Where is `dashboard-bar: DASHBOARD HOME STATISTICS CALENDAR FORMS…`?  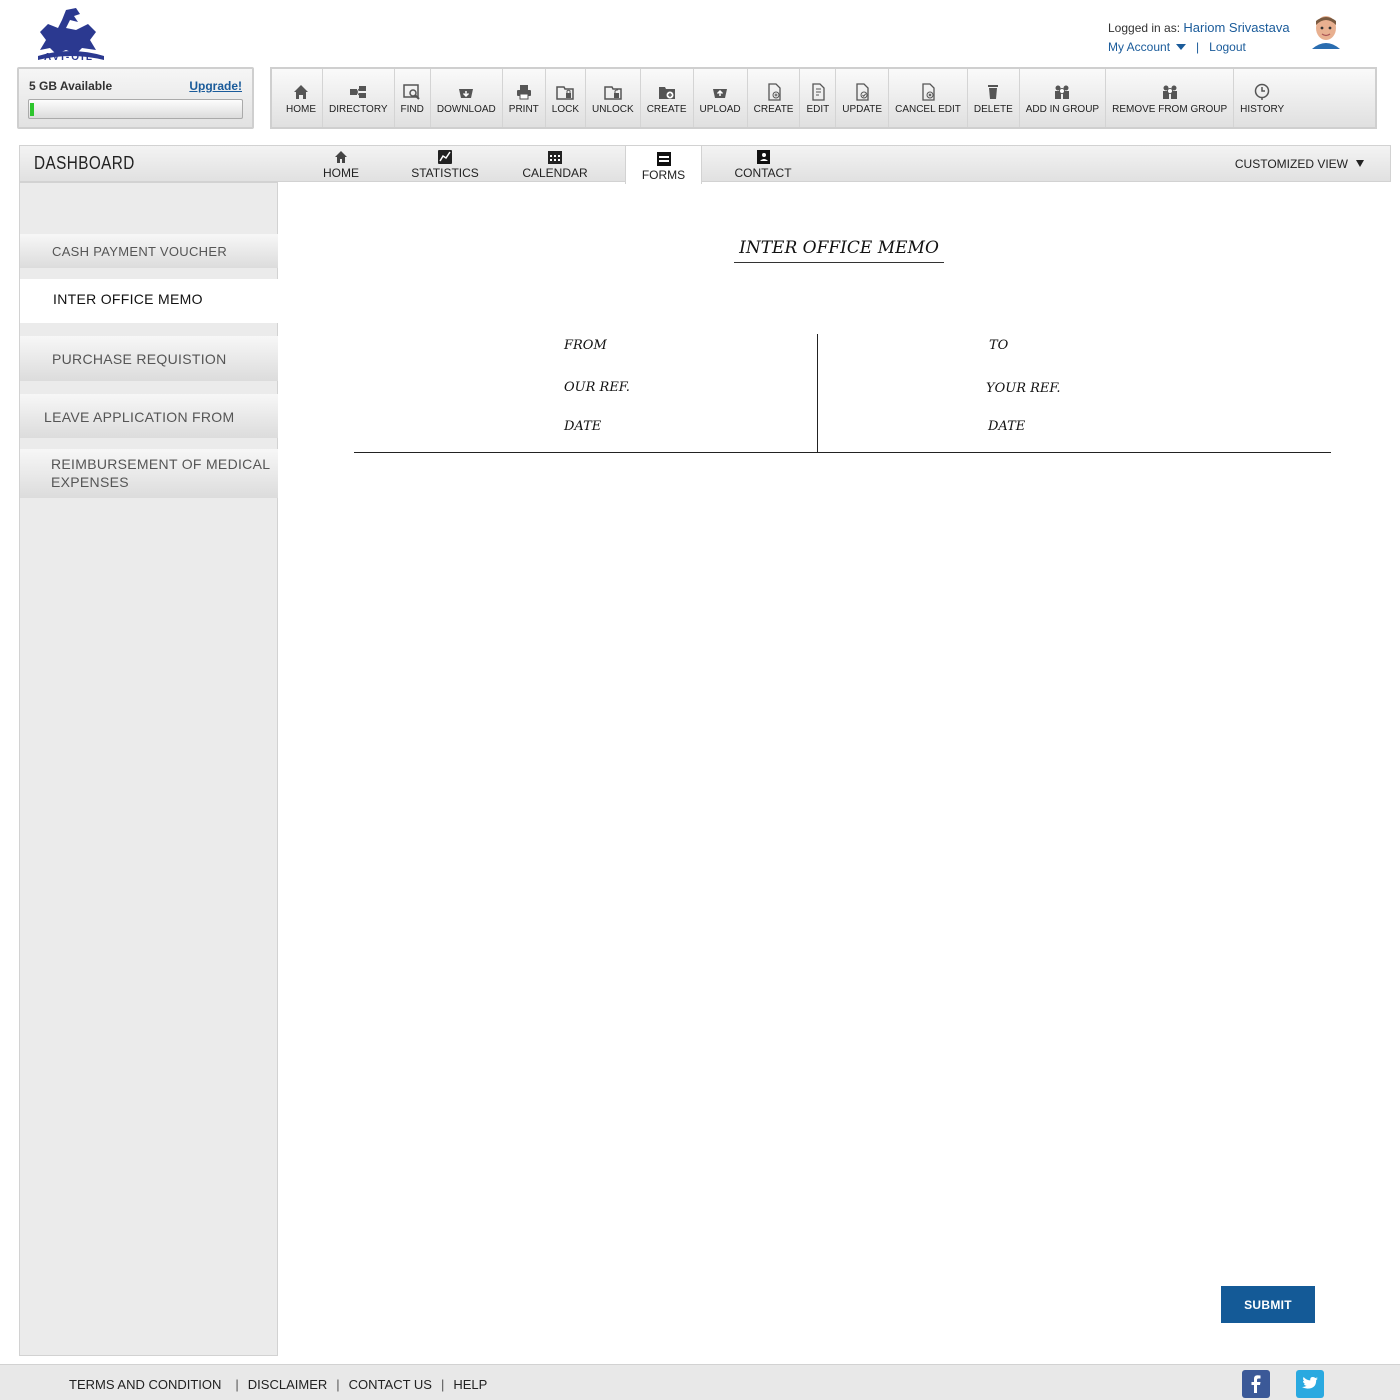 dashboard-bar: DASHBOARD HOME STATISTICS CALENDAR FORMS… is located at coordinates (705, 164).